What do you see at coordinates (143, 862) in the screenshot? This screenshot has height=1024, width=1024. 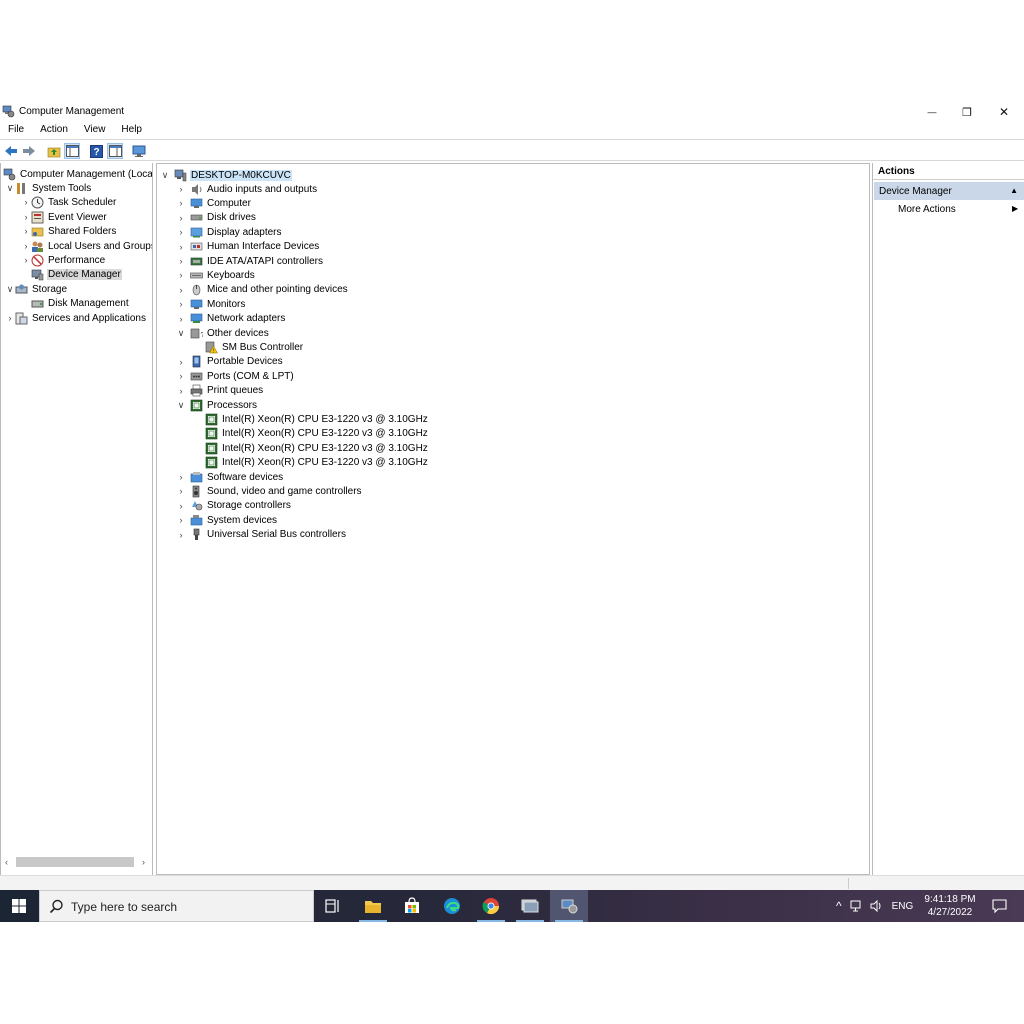 I see `scroll-right-icon: ›` at bounding box center [143, 862].